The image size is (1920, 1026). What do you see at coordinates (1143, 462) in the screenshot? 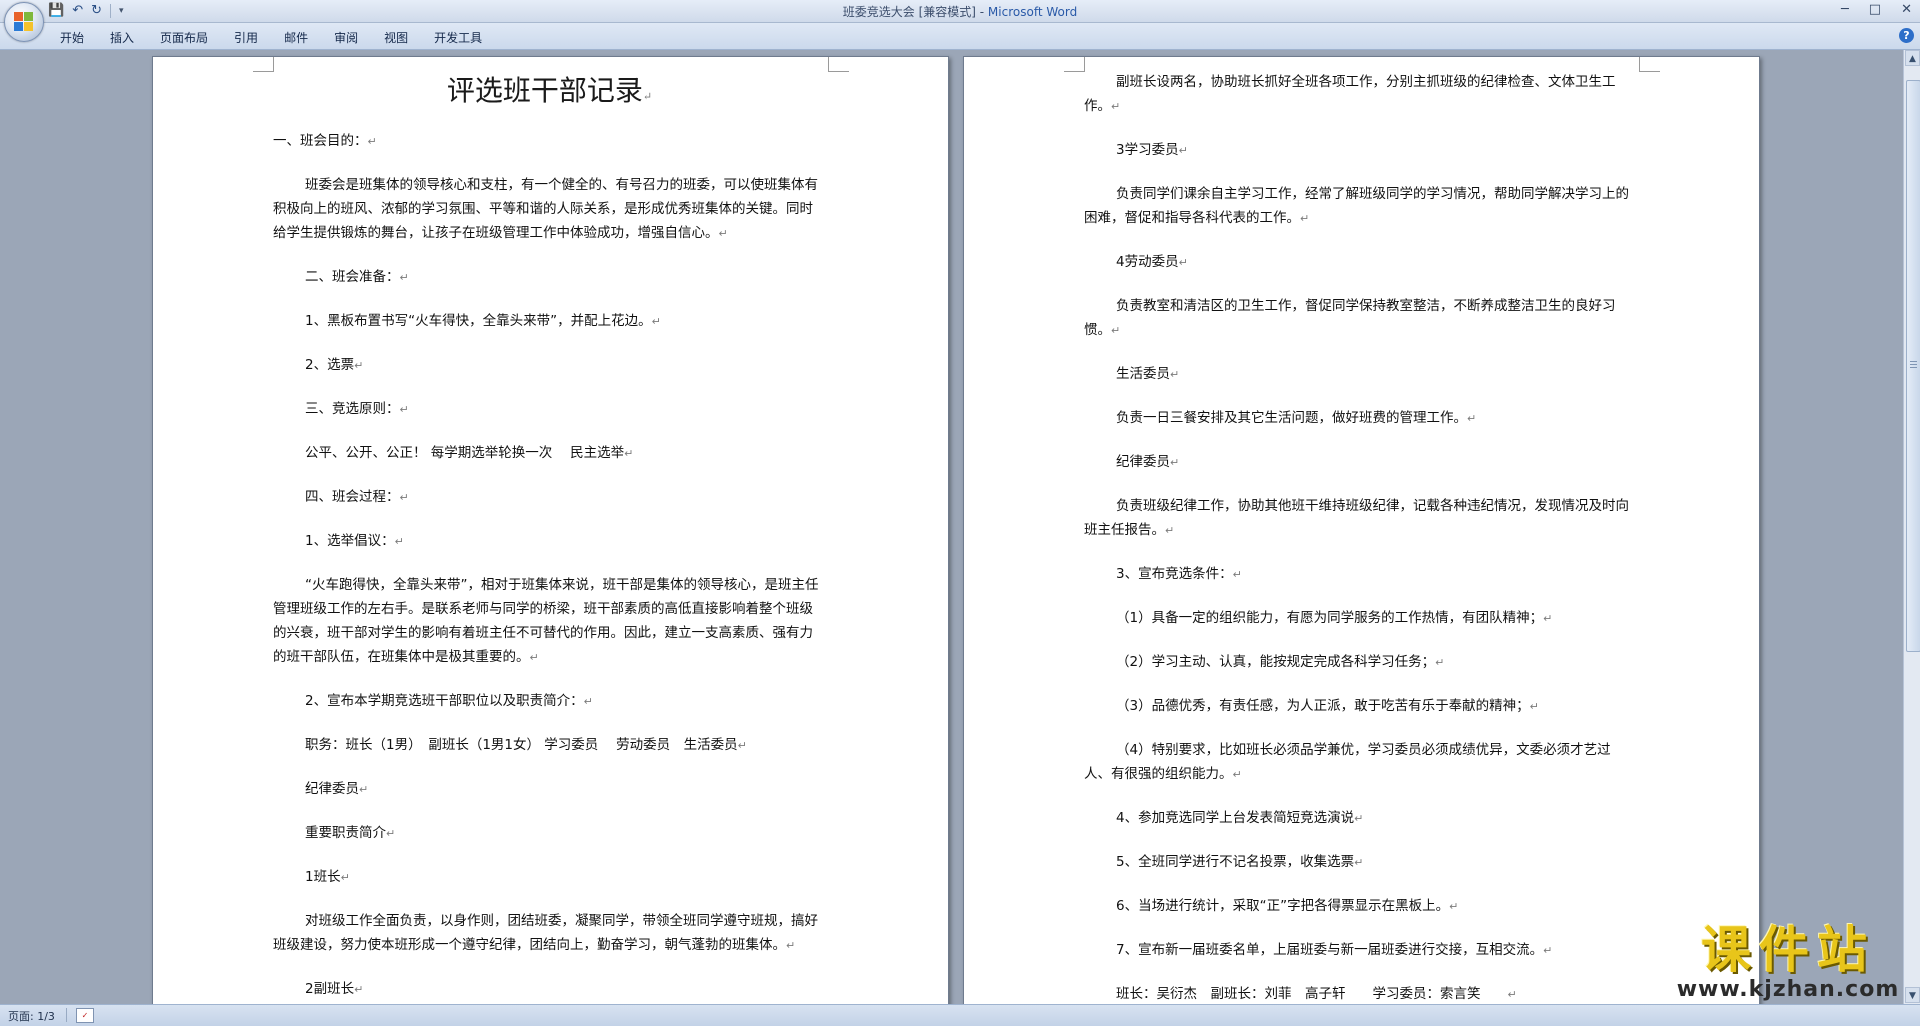
I see `paragraph-text: 纪律委员` at bounding box center [1143, 462].